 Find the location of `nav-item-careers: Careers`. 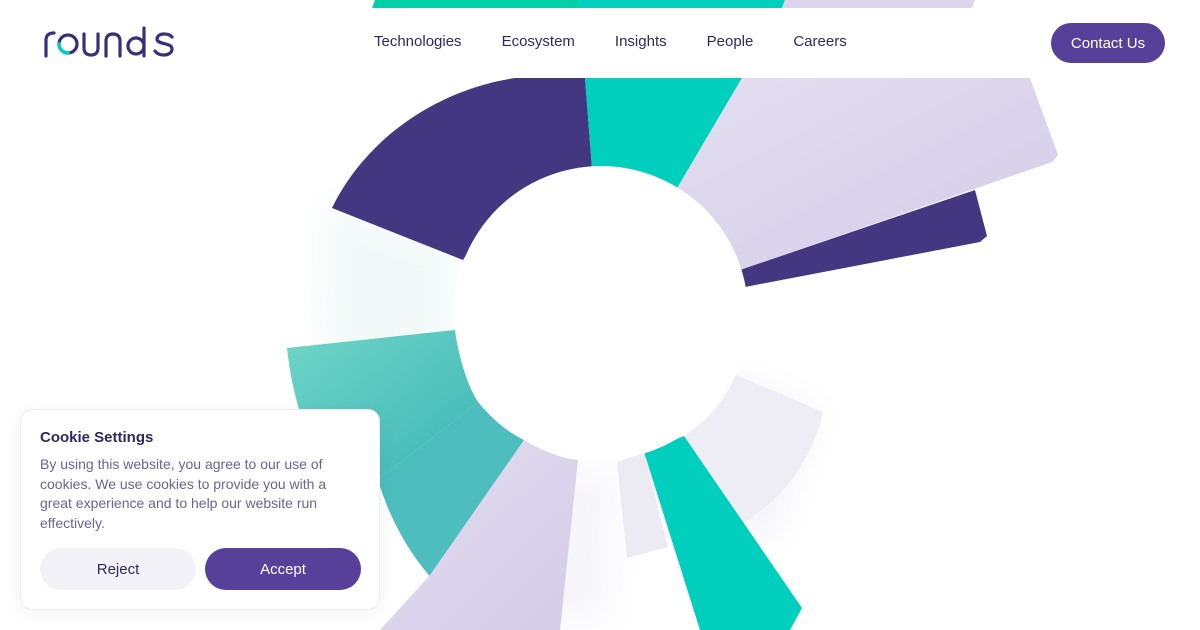

nav-item-careers: Careers is located at coordinates (819, 42).